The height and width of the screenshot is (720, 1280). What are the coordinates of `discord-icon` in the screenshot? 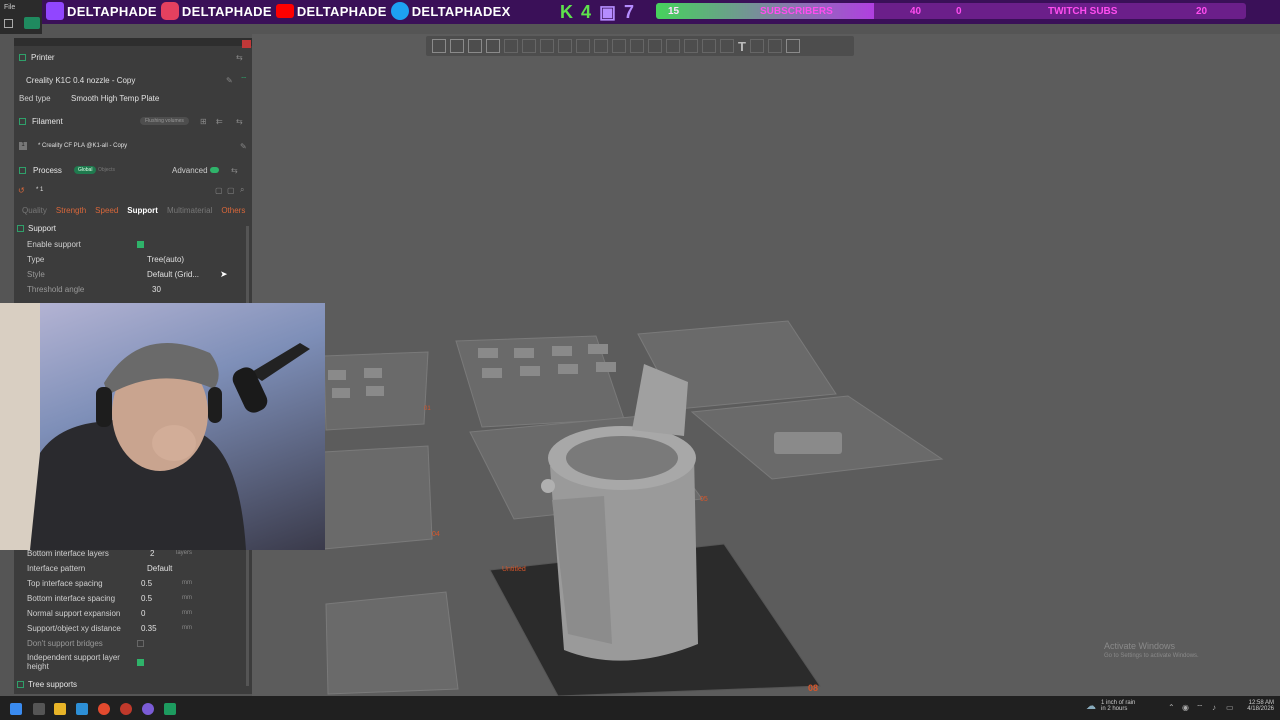 It's located at (148, 709).